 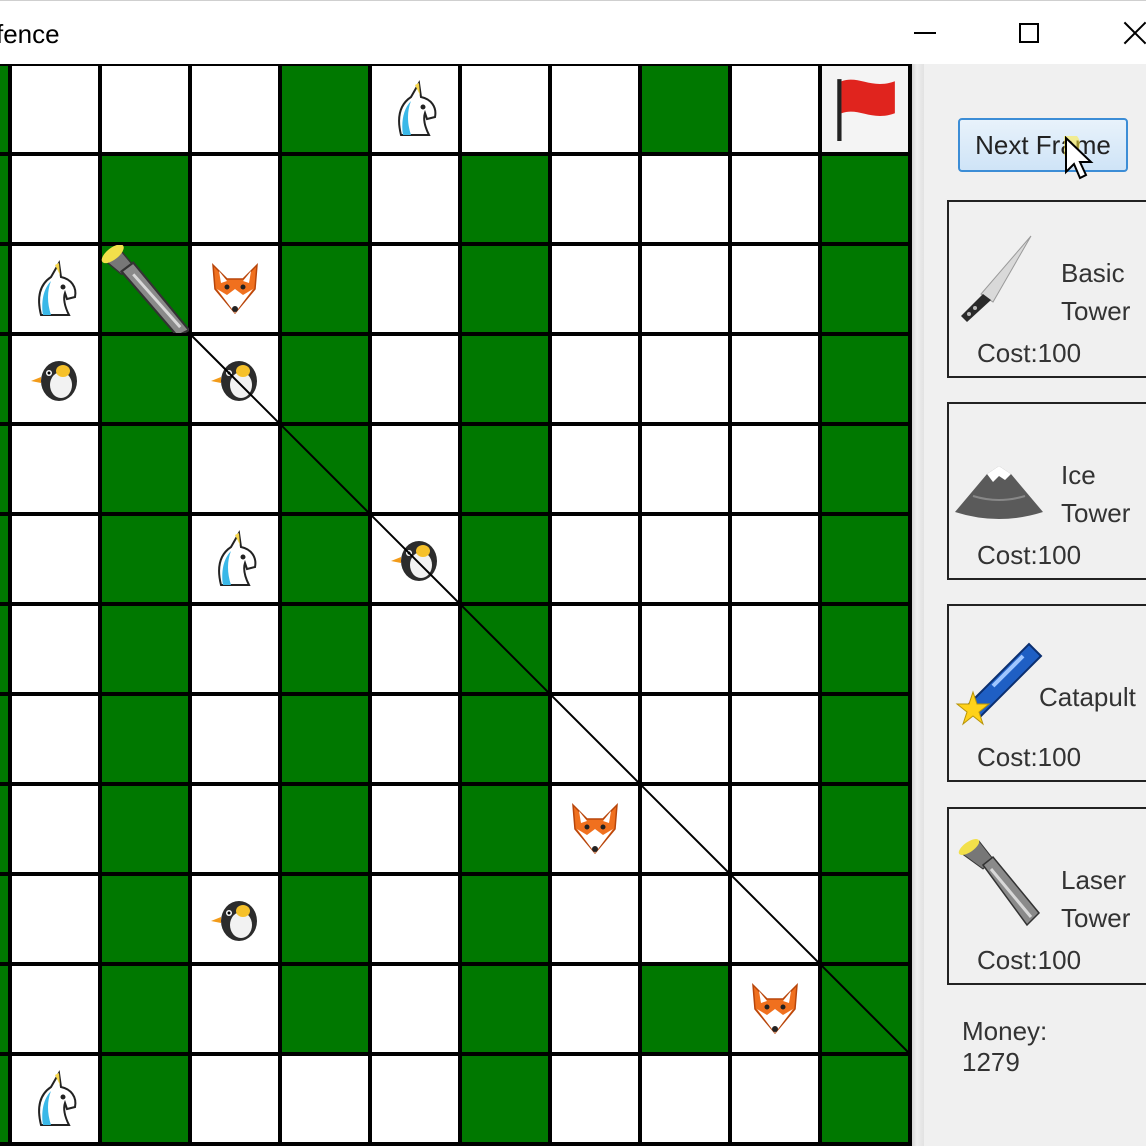 I want to click on tower-card-catapult: Catapult Cost:100, so click(x=1046, y=693).